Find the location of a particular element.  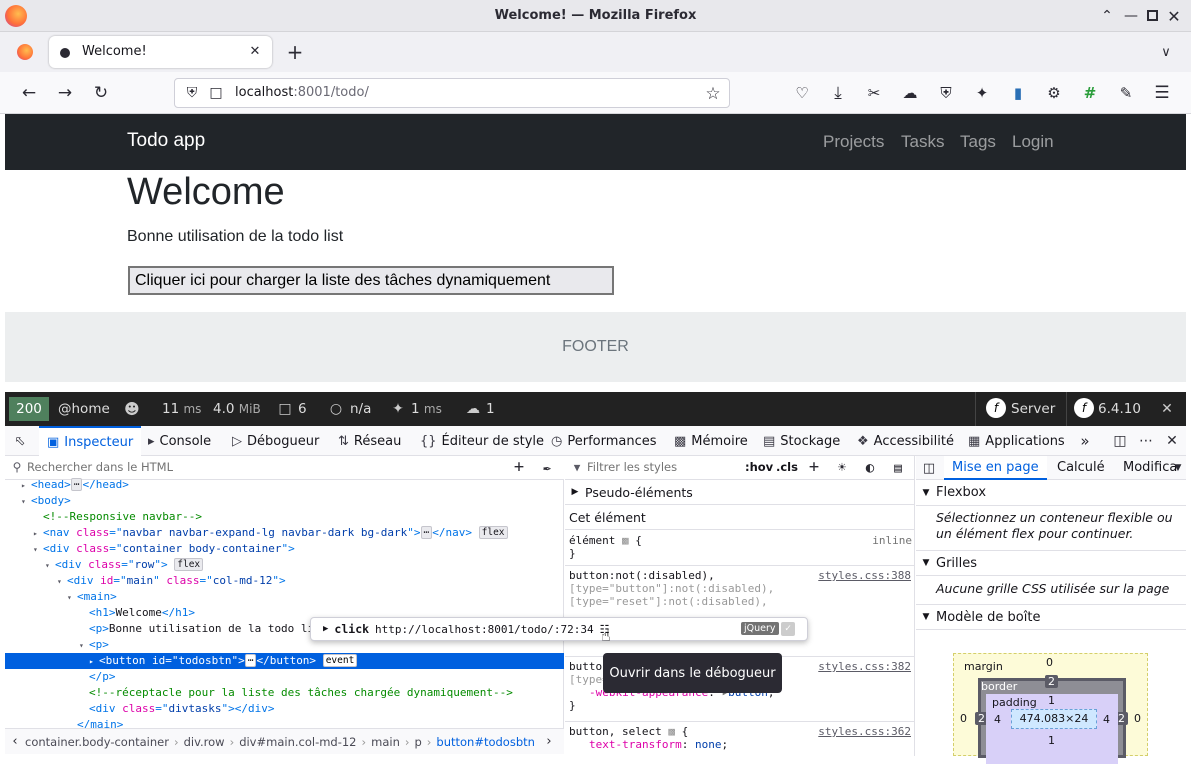

markup-node-main: ▾ <main> is located at coordinates (284, 597).